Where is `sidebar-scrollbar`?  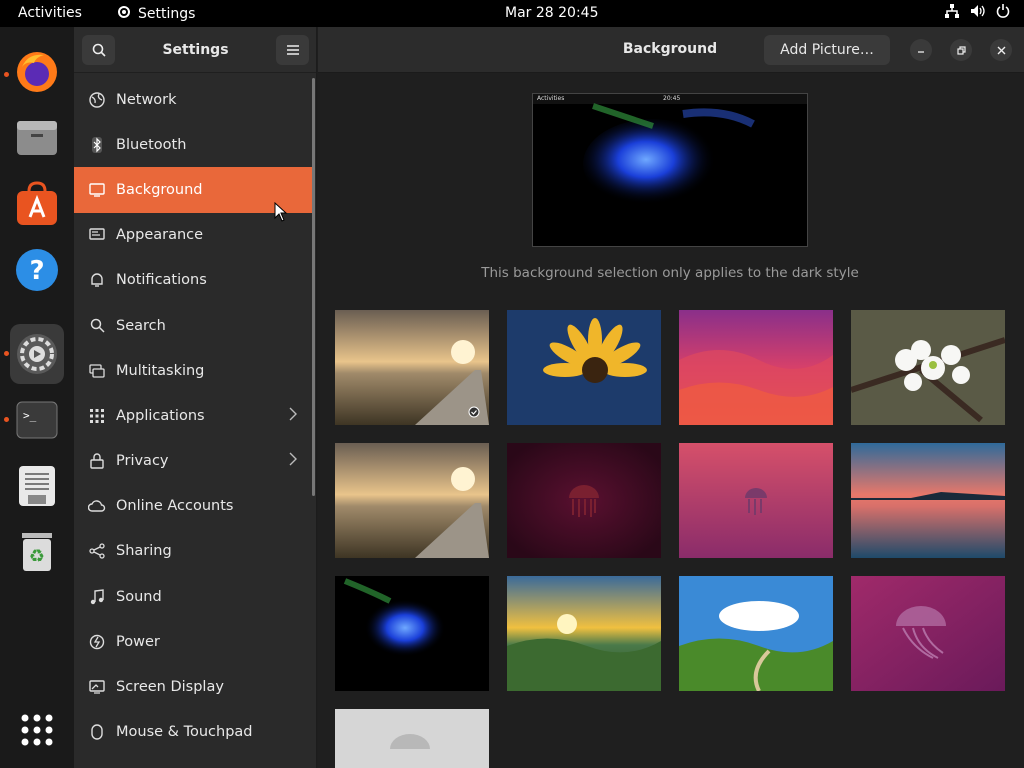 sidebar-scrollbar is located at coordinates (313, 287).